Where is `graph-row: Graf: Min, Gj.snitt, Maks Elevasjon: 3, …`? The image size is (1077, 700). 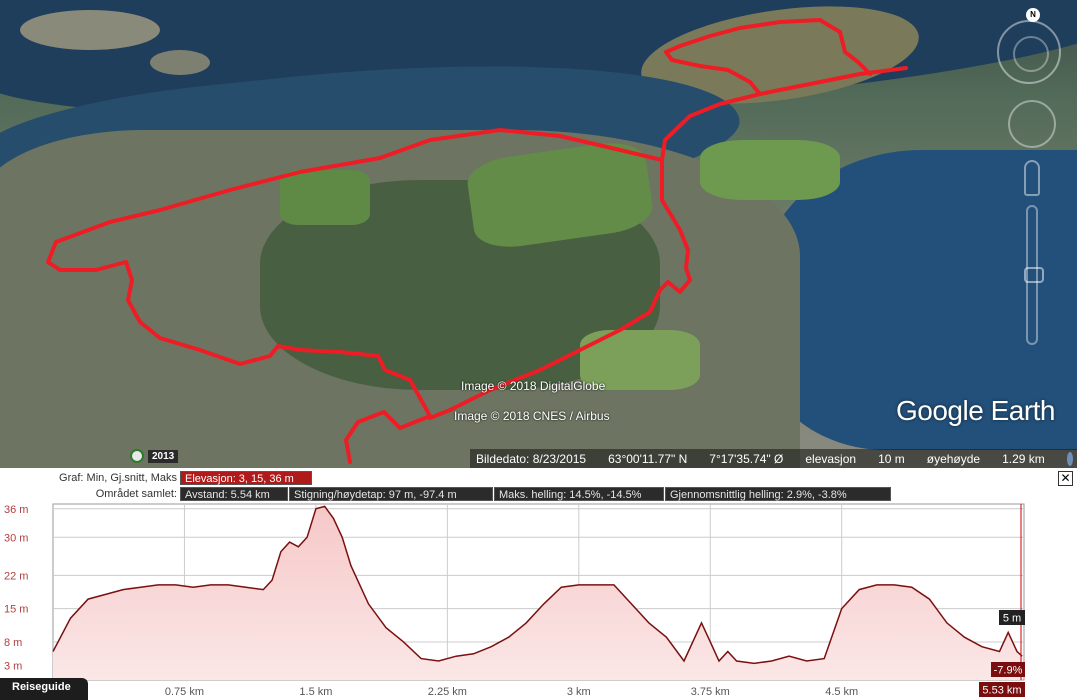
graph-row: Graf: Min, Gj.snitt, Maks Elevasjon: 3, … is located at coordinates (156, 478).